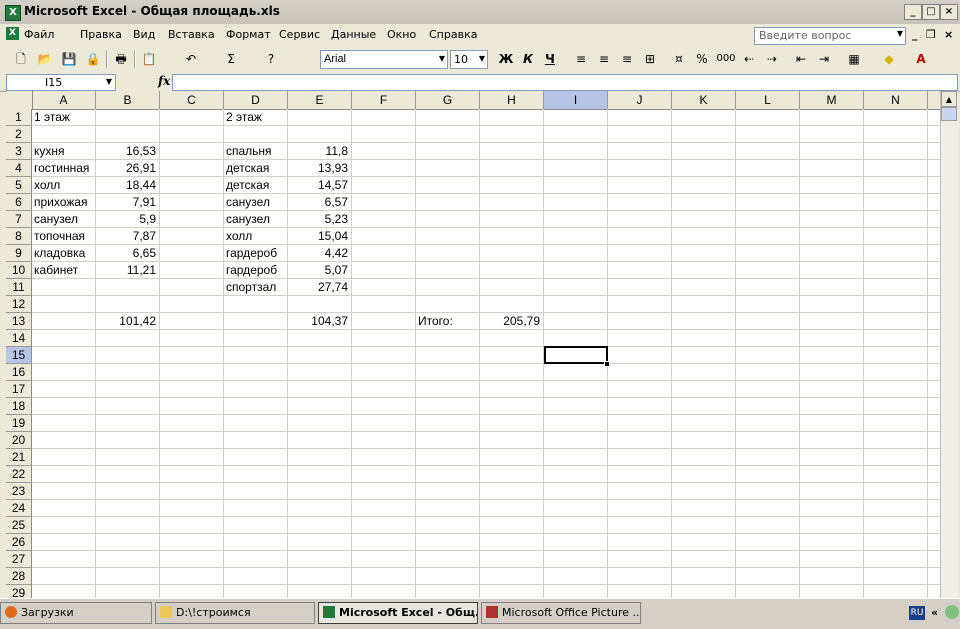 The width and height of the screenshot is (960, 629). Describe the element at coordinates (19, 219) in the screenshot. I see `row-header-7: 7` at that location.